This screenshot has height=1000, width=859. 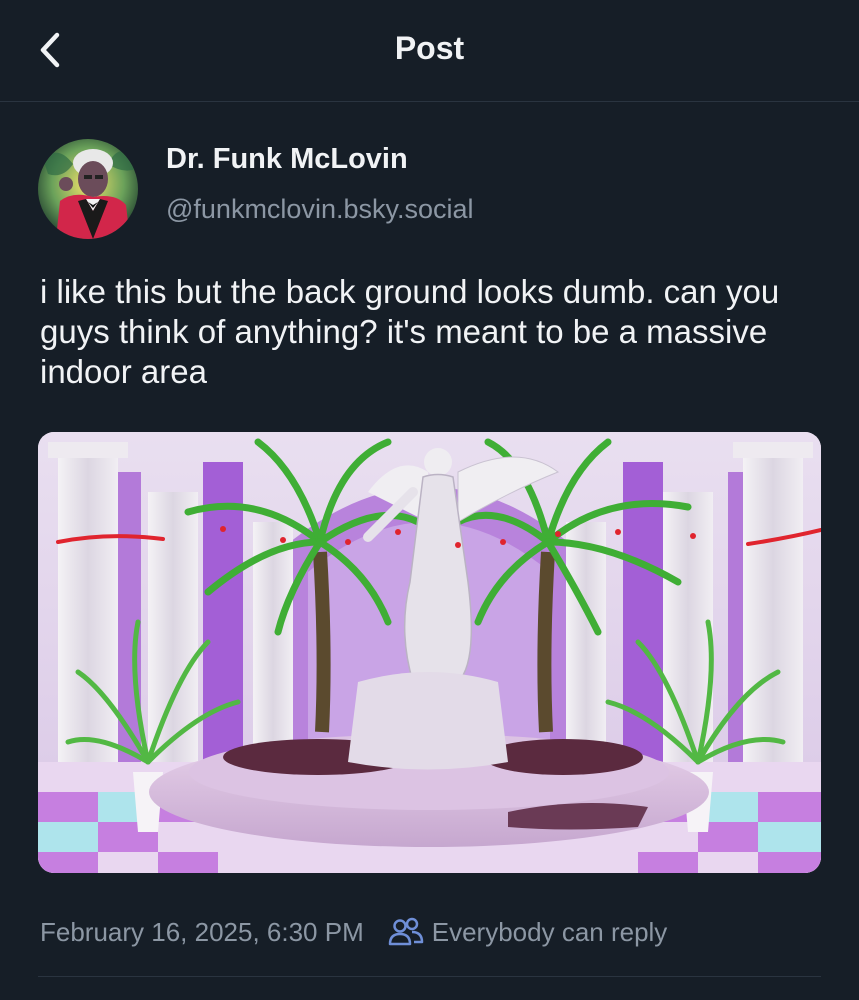 I want to click on top-bar: Post, so click(x=429, y=51).